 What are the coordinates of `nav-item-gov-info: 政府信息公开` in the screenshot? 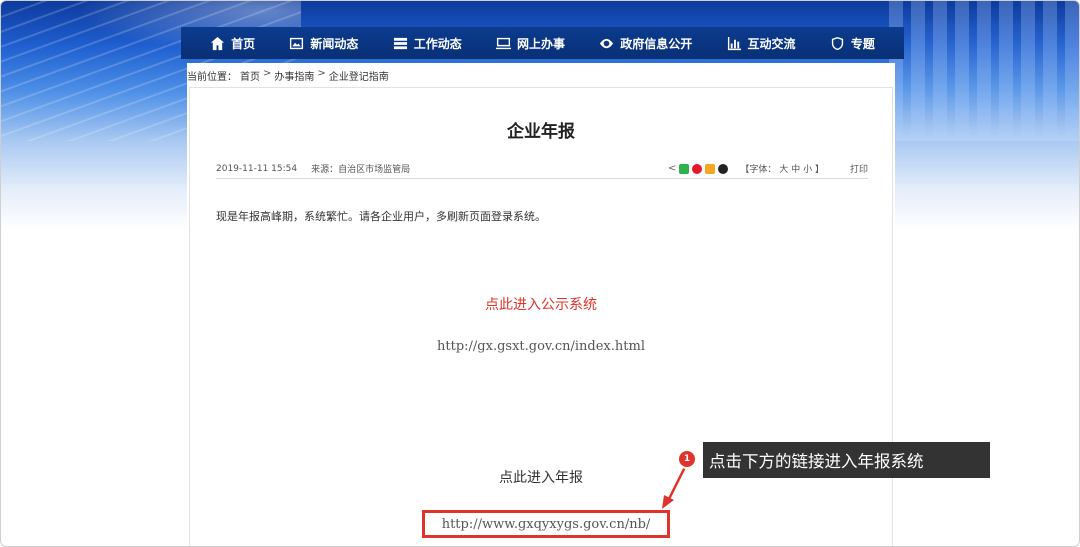 It's located at (645, 43).